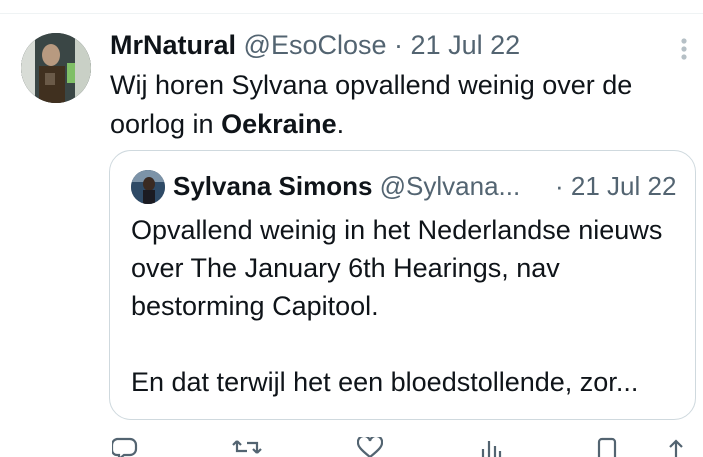 The image size is (703, 457). What do you see at coordinates (400, 447) in the screenshot?
I see `action-bar` at bounding box center [400, 447].